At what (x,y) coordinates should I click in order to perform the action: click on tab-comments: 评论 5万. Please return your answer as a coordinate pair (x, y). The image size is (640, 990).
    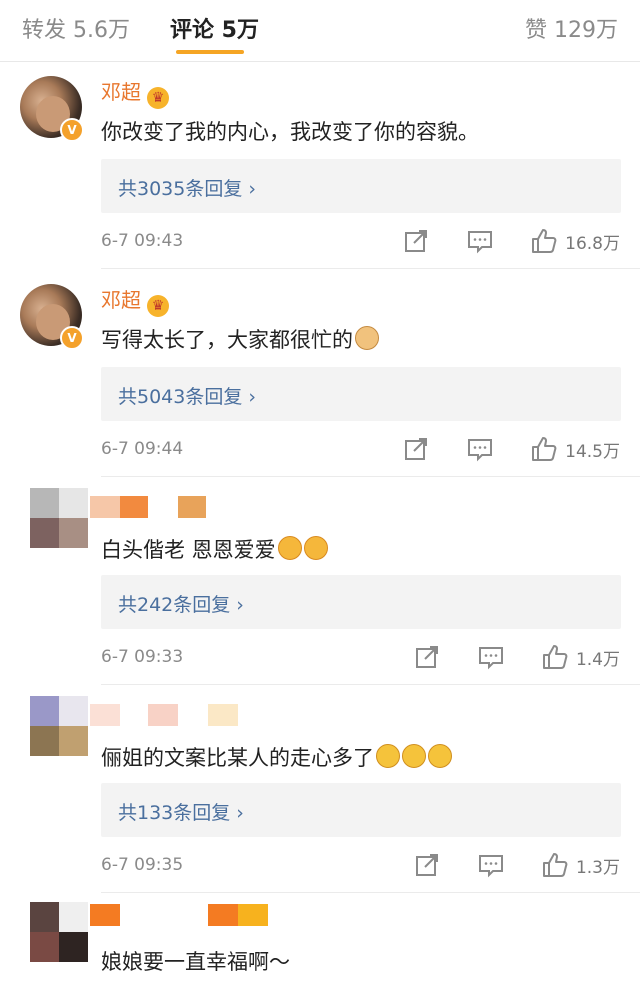
    Looking at the image, I should click on (214, 28).